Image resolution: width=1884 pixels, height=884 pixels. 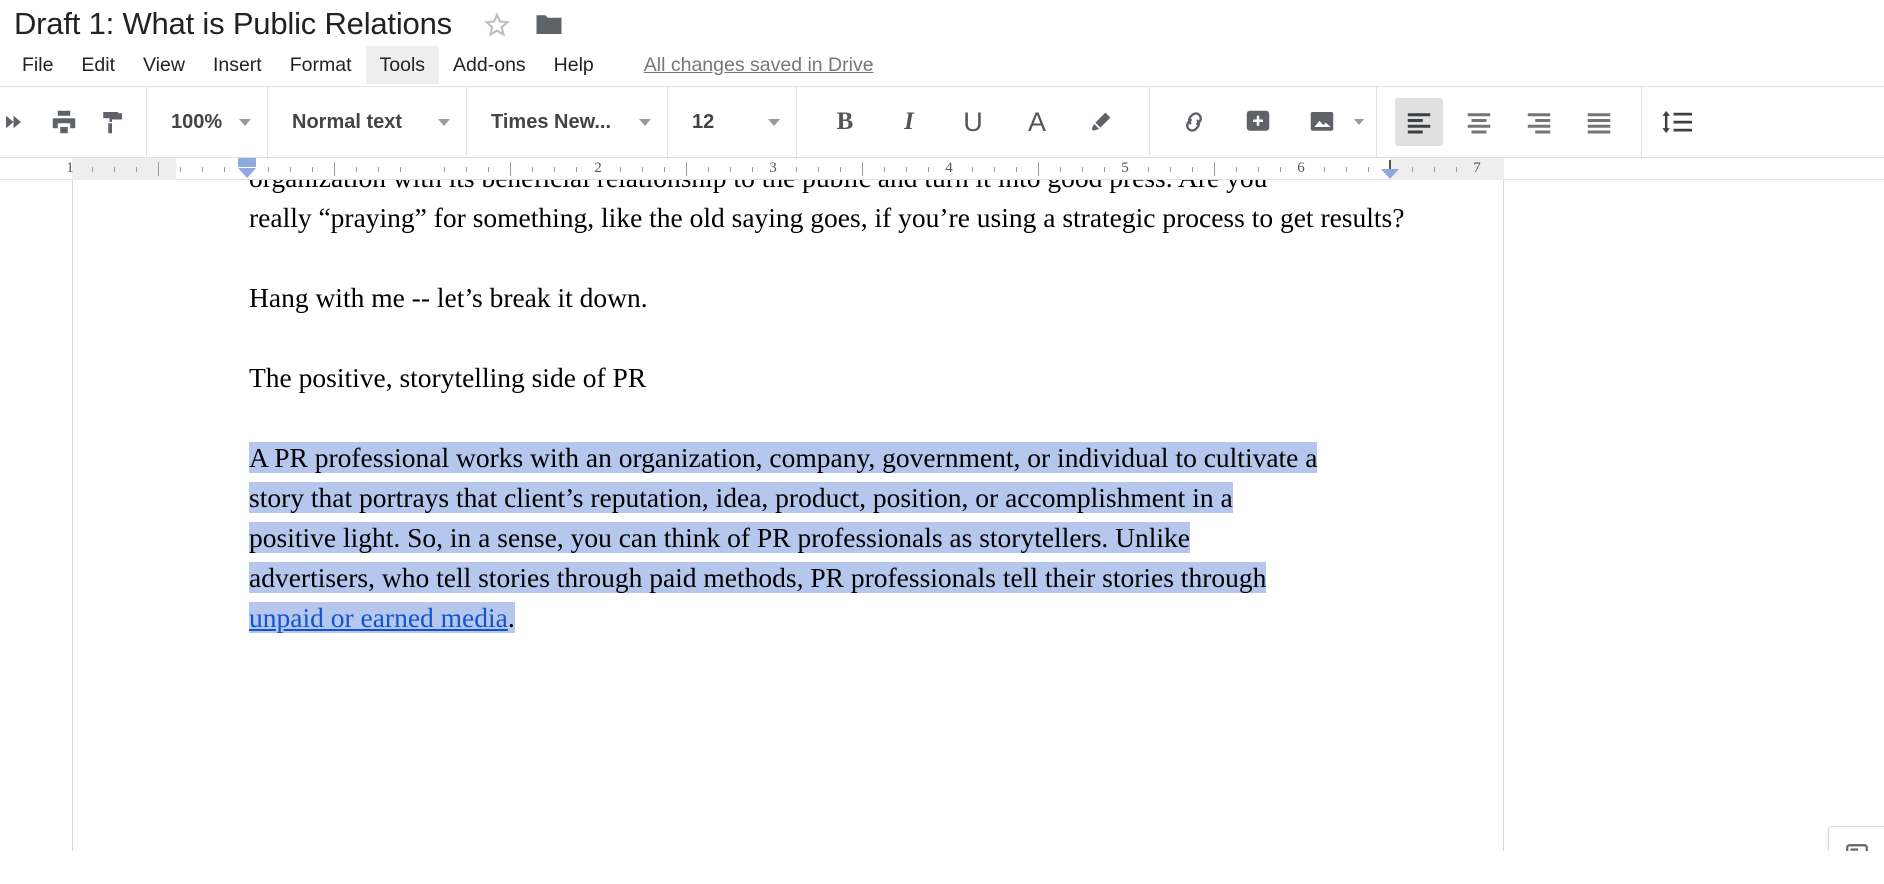 I want to click on toolbar-group-font-size: 12, so click(x=732, y=122).